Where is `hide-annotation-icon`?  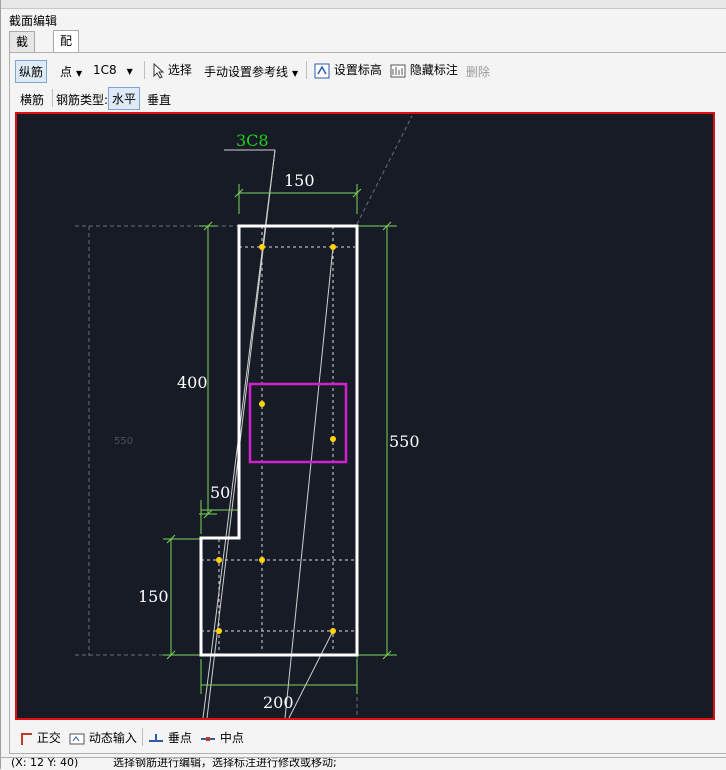 hide-annotation-icon is located at coordinates (398, 70).